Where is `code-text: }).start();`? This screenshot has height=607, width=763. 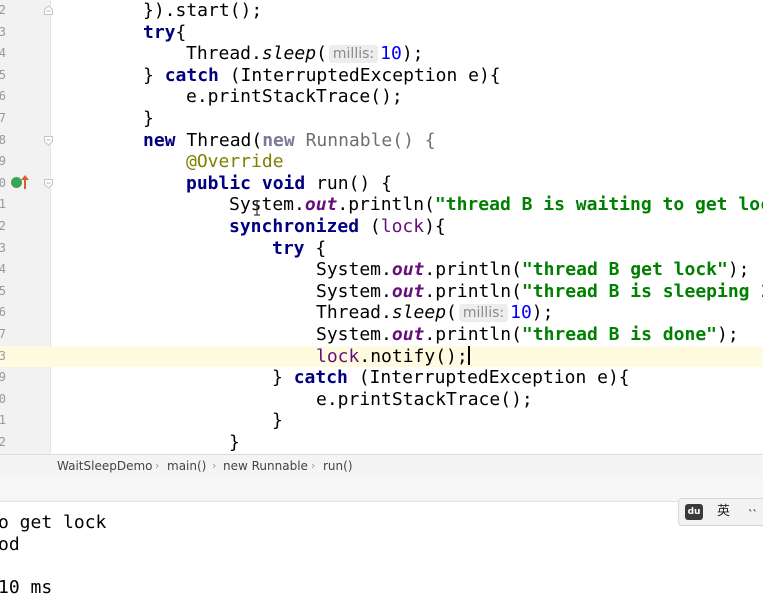
code-text: }).start(); is located at coordinates (203, 10).